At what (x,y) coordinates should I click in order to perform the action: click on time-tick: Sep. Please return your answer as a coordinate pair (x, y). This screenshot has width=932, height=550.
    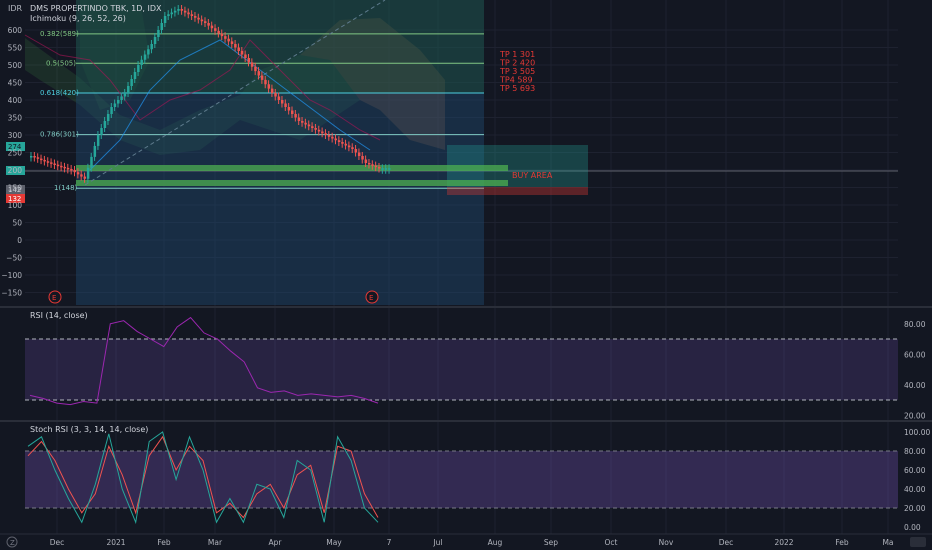
    Looking at the image, I should click on (551, 542).